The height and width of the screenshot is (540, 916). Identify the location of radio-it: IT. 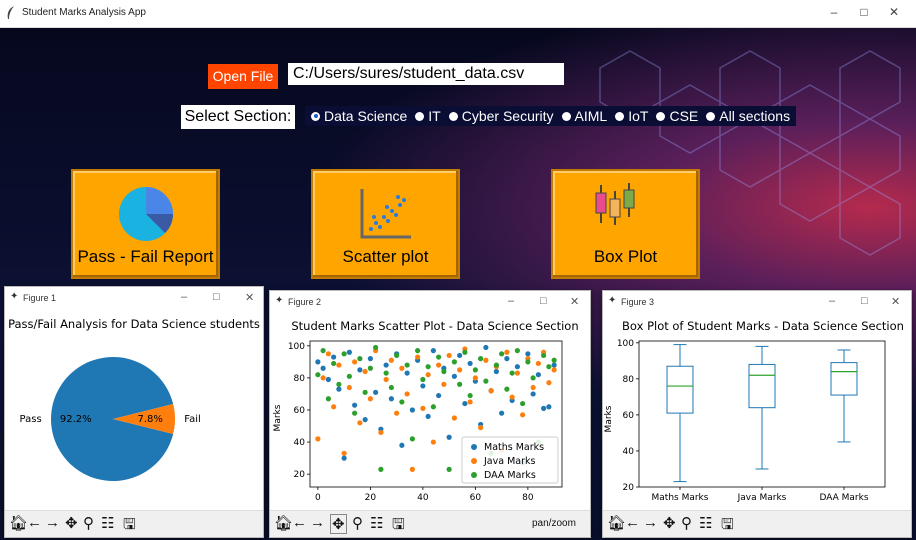
(428, 116).